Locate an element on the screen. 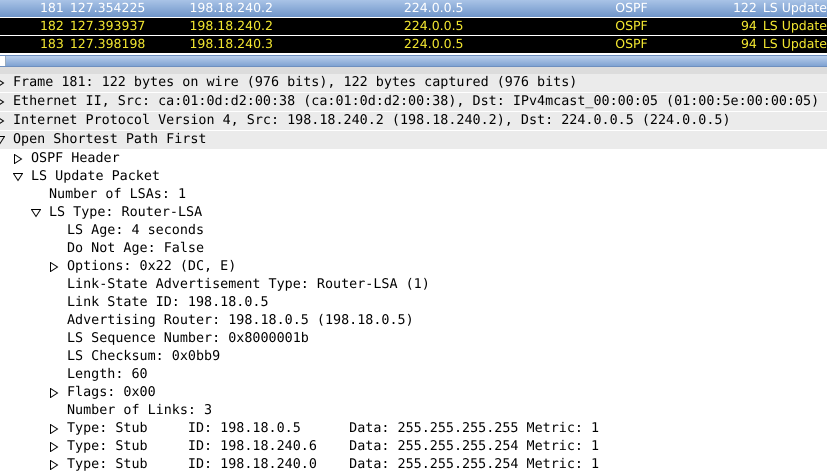 The height and width of the screenshot is (476, 827). tree-item: Flags: 0x00 is located at coordinates (111, 393).